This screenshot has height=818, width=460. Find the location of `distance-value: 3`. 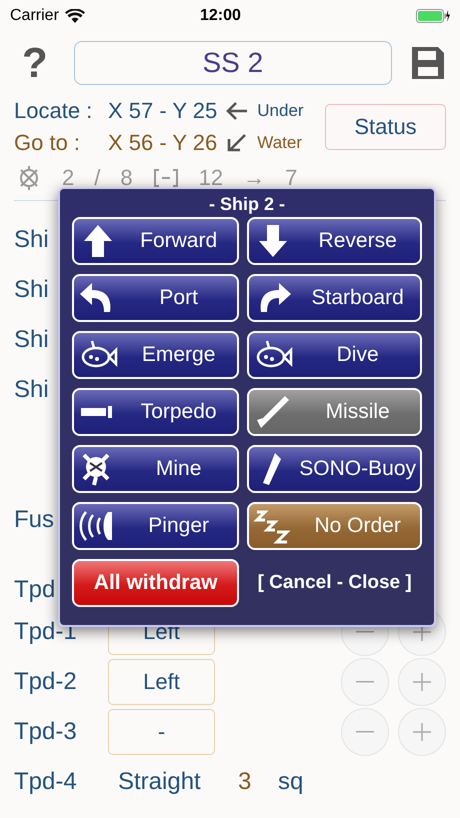

distance-value: 3 is located at coordinates (245, 782).